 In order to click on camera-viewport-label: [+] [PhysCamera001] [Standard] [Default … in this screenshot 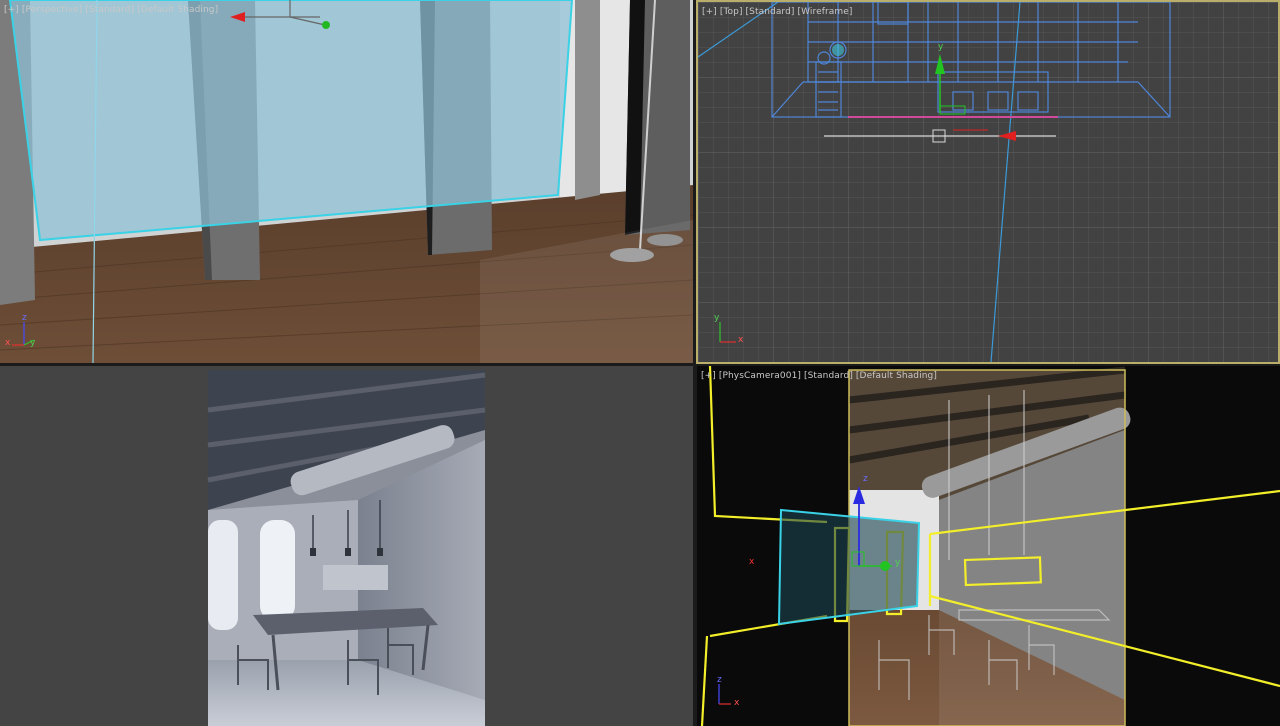, I will do `click(819, 376)`.